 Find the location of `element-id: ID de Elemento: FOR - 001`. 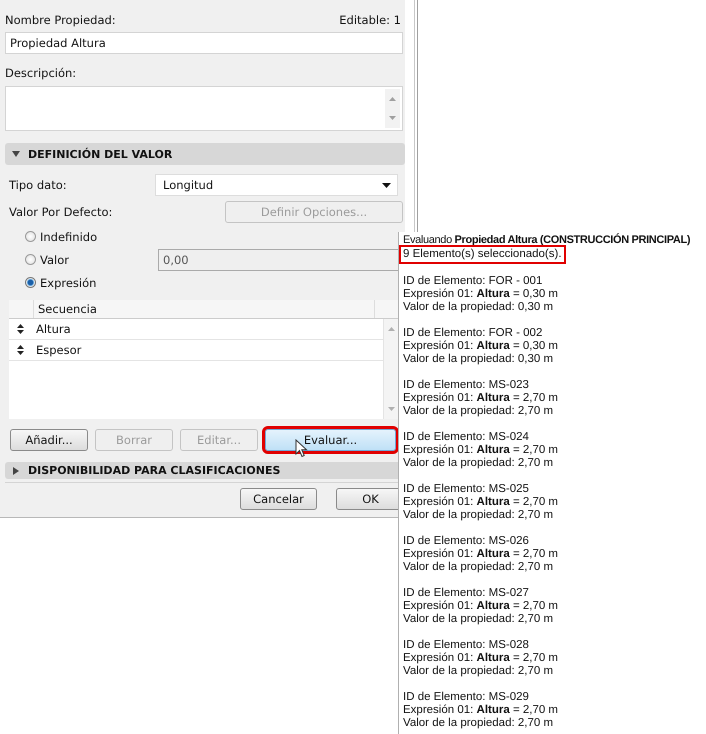

element-id: ID de Elemento: FOR - 001 is located at coordinates (473, 281).